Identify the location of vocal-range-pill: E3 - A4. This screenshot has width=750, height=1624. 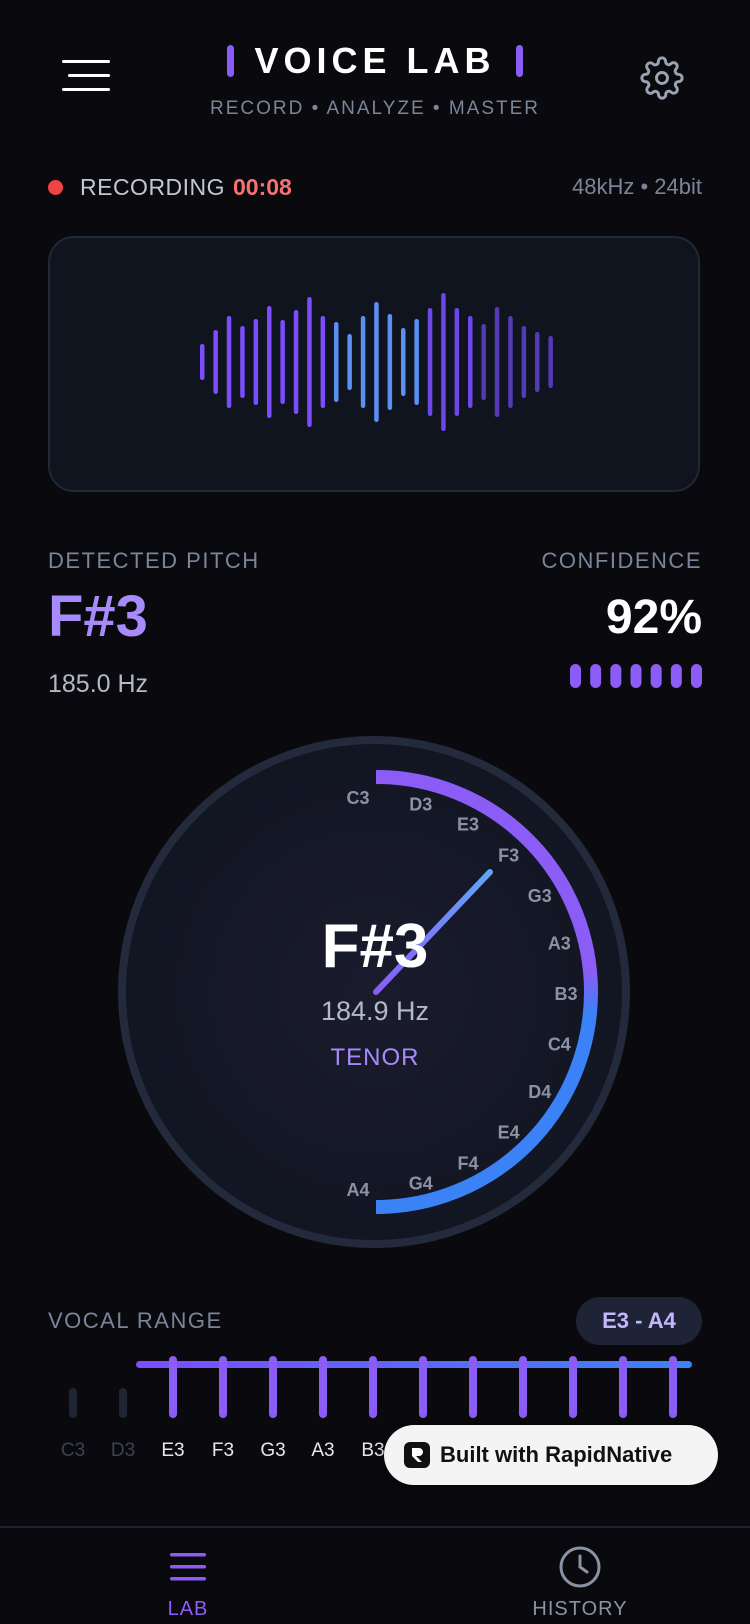
(639, 1321).